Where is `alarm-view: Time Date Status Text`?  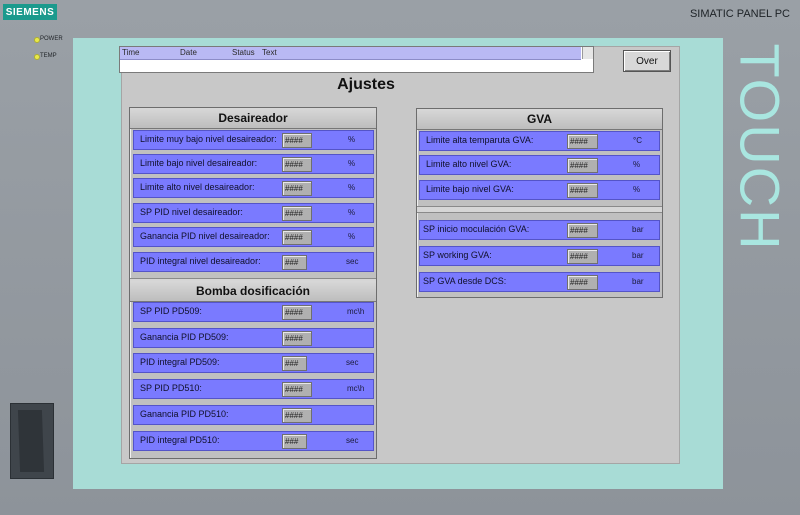 alarm-view: Time Date Status Text is located at coordinates (356, 59).